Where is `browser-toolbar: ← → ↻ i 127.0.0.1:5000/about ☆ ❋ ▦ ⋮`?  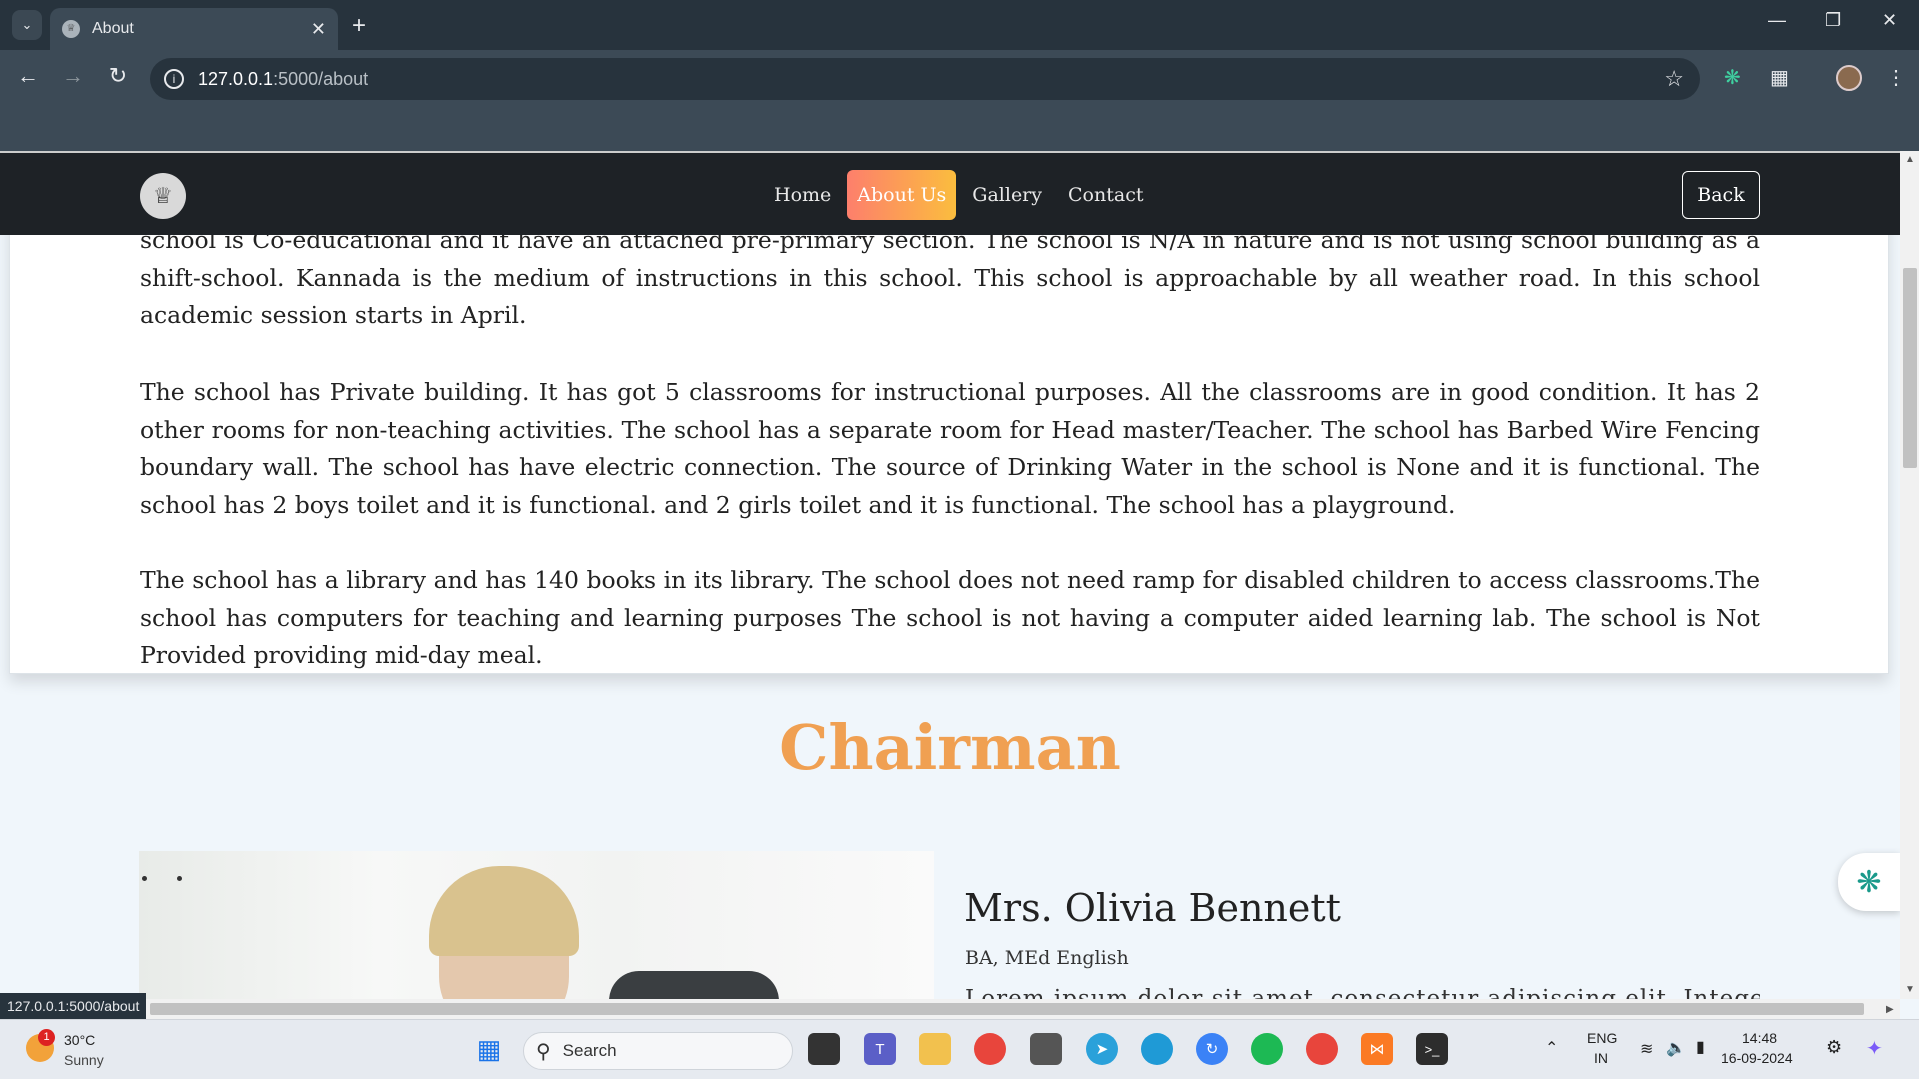 browser-toolbar: ← → ↻ i 127.0.0.1:5000/about ☆ ❋ ▦ ⋮ is located at coordinates (959, 79).